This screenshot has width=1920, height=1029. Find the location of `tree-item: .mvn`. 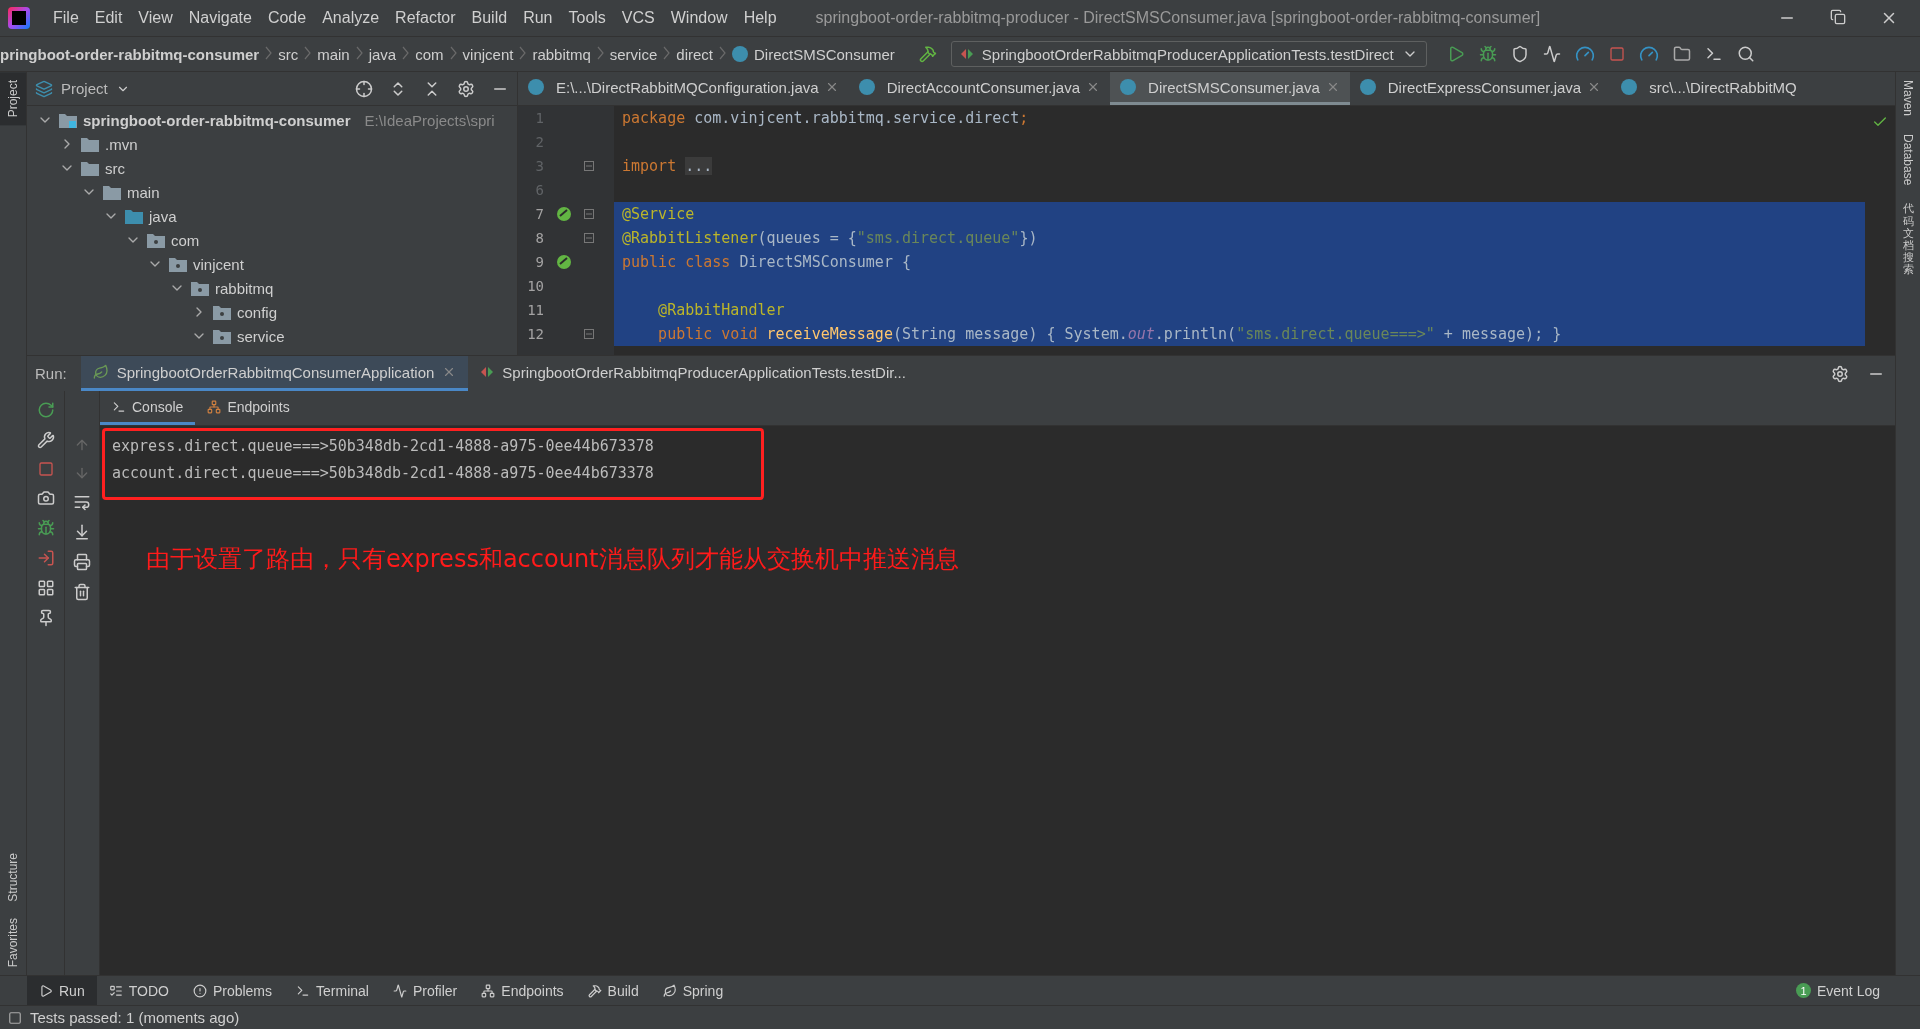

tree-item: .mvn is located at coordinates (121, 144).